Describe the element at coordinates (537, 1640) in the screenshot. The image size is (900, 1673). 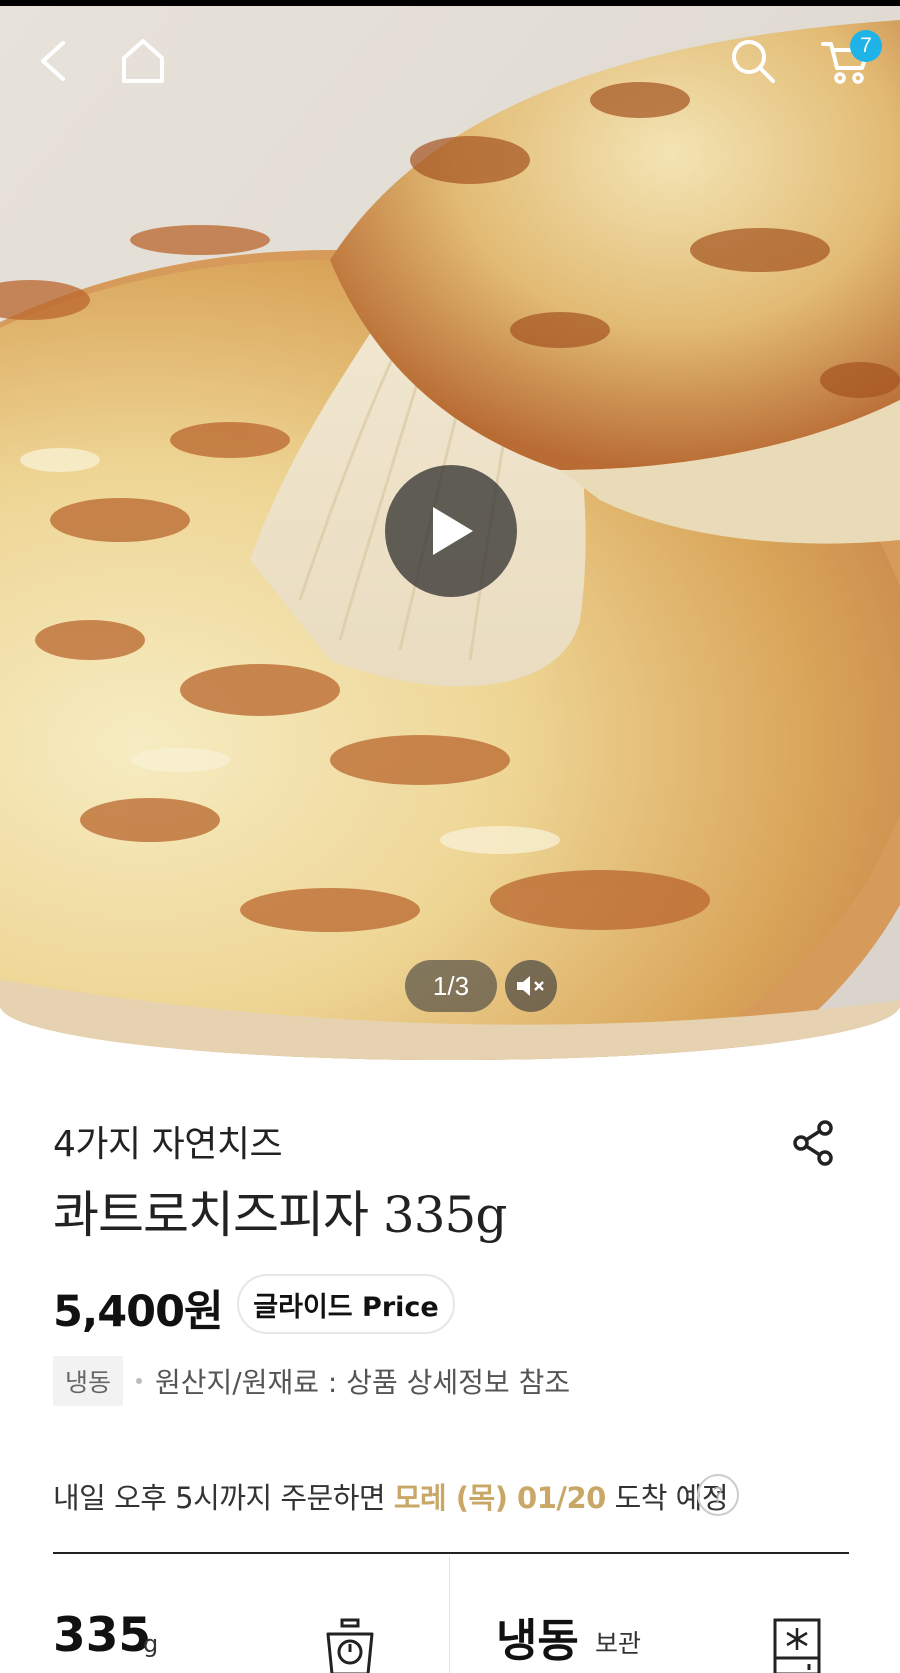
I see `storage-value: 냉동` at that location.